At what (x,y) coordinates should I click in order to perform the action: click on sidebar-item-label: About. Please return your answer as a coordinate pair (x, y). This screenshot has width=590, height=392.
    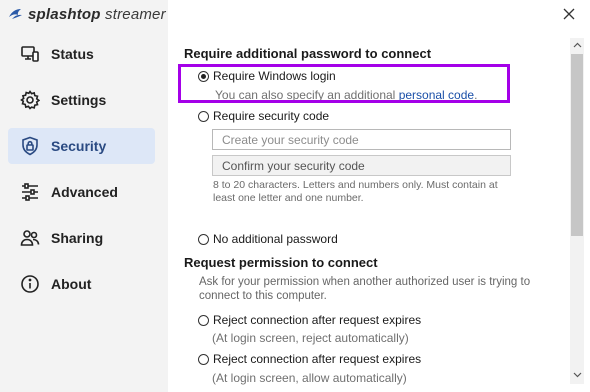
    Looking at the image, I should click on (71, 284).